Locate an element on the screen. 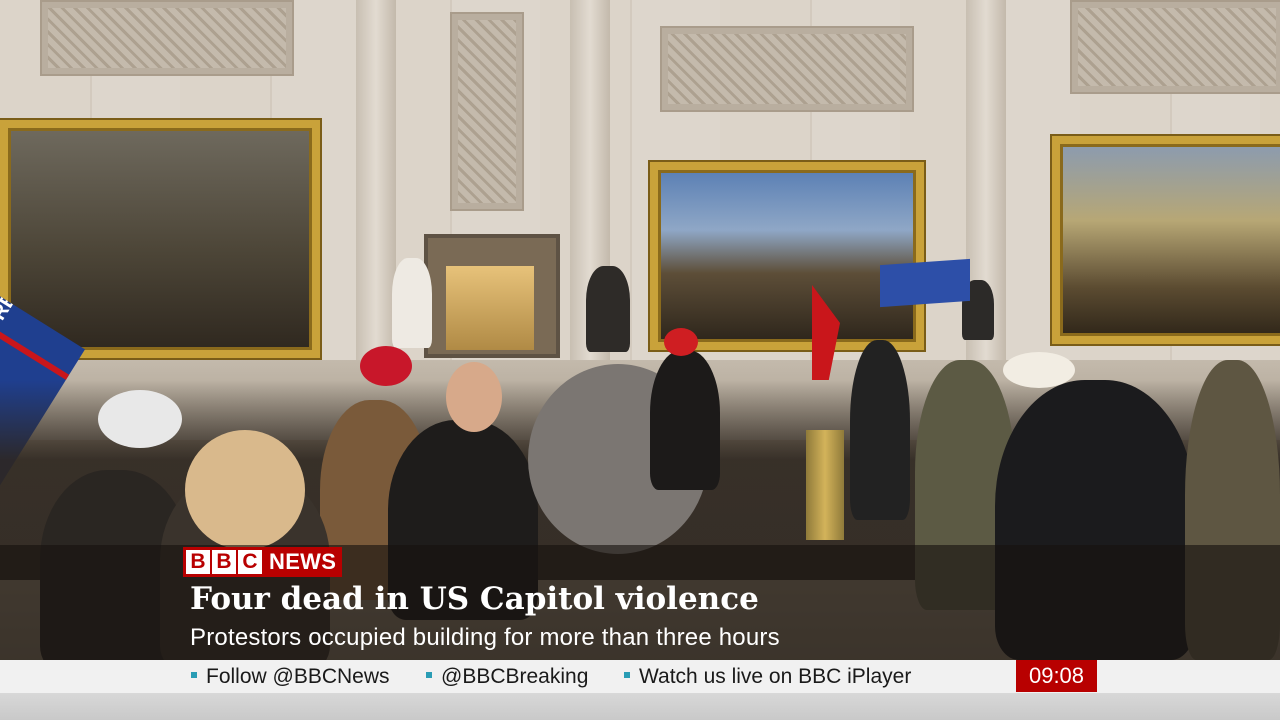 This screenshot has width=1280, height=720. clock: 09:08 is located at coordinates (1056, 676).